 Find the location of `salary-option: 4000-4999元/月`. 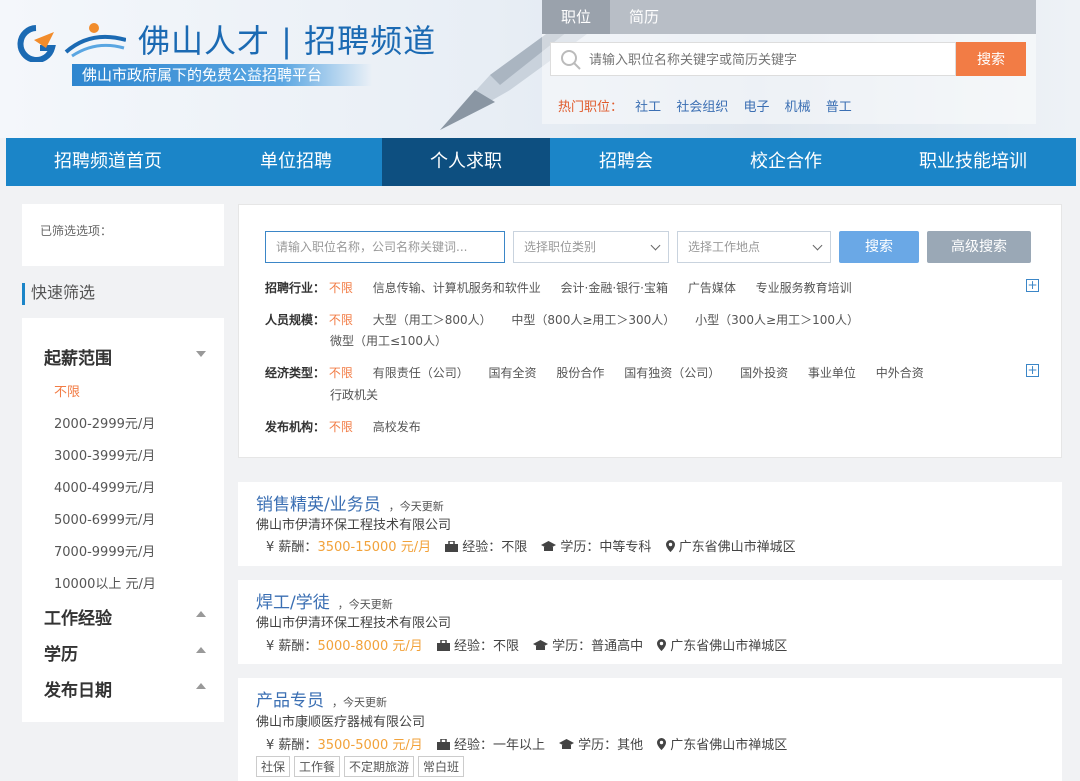

salary-option: 4000-4999元/月 is located at coordinates (104, 486).